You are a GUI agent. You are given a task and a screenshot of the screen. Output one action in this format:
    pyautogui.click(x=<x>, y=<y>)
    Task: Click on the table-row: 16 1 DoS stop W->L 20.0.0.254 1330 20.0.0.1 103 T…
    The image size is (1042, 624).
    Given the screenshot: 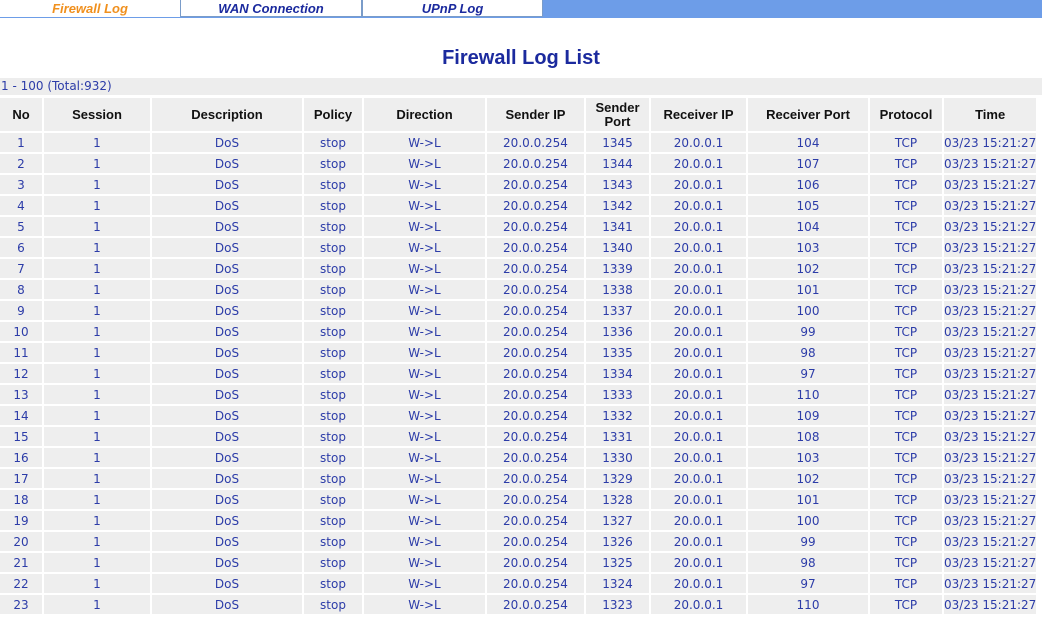 What is the action you would take?
    pyautogui.click(x=518, y=457)
    